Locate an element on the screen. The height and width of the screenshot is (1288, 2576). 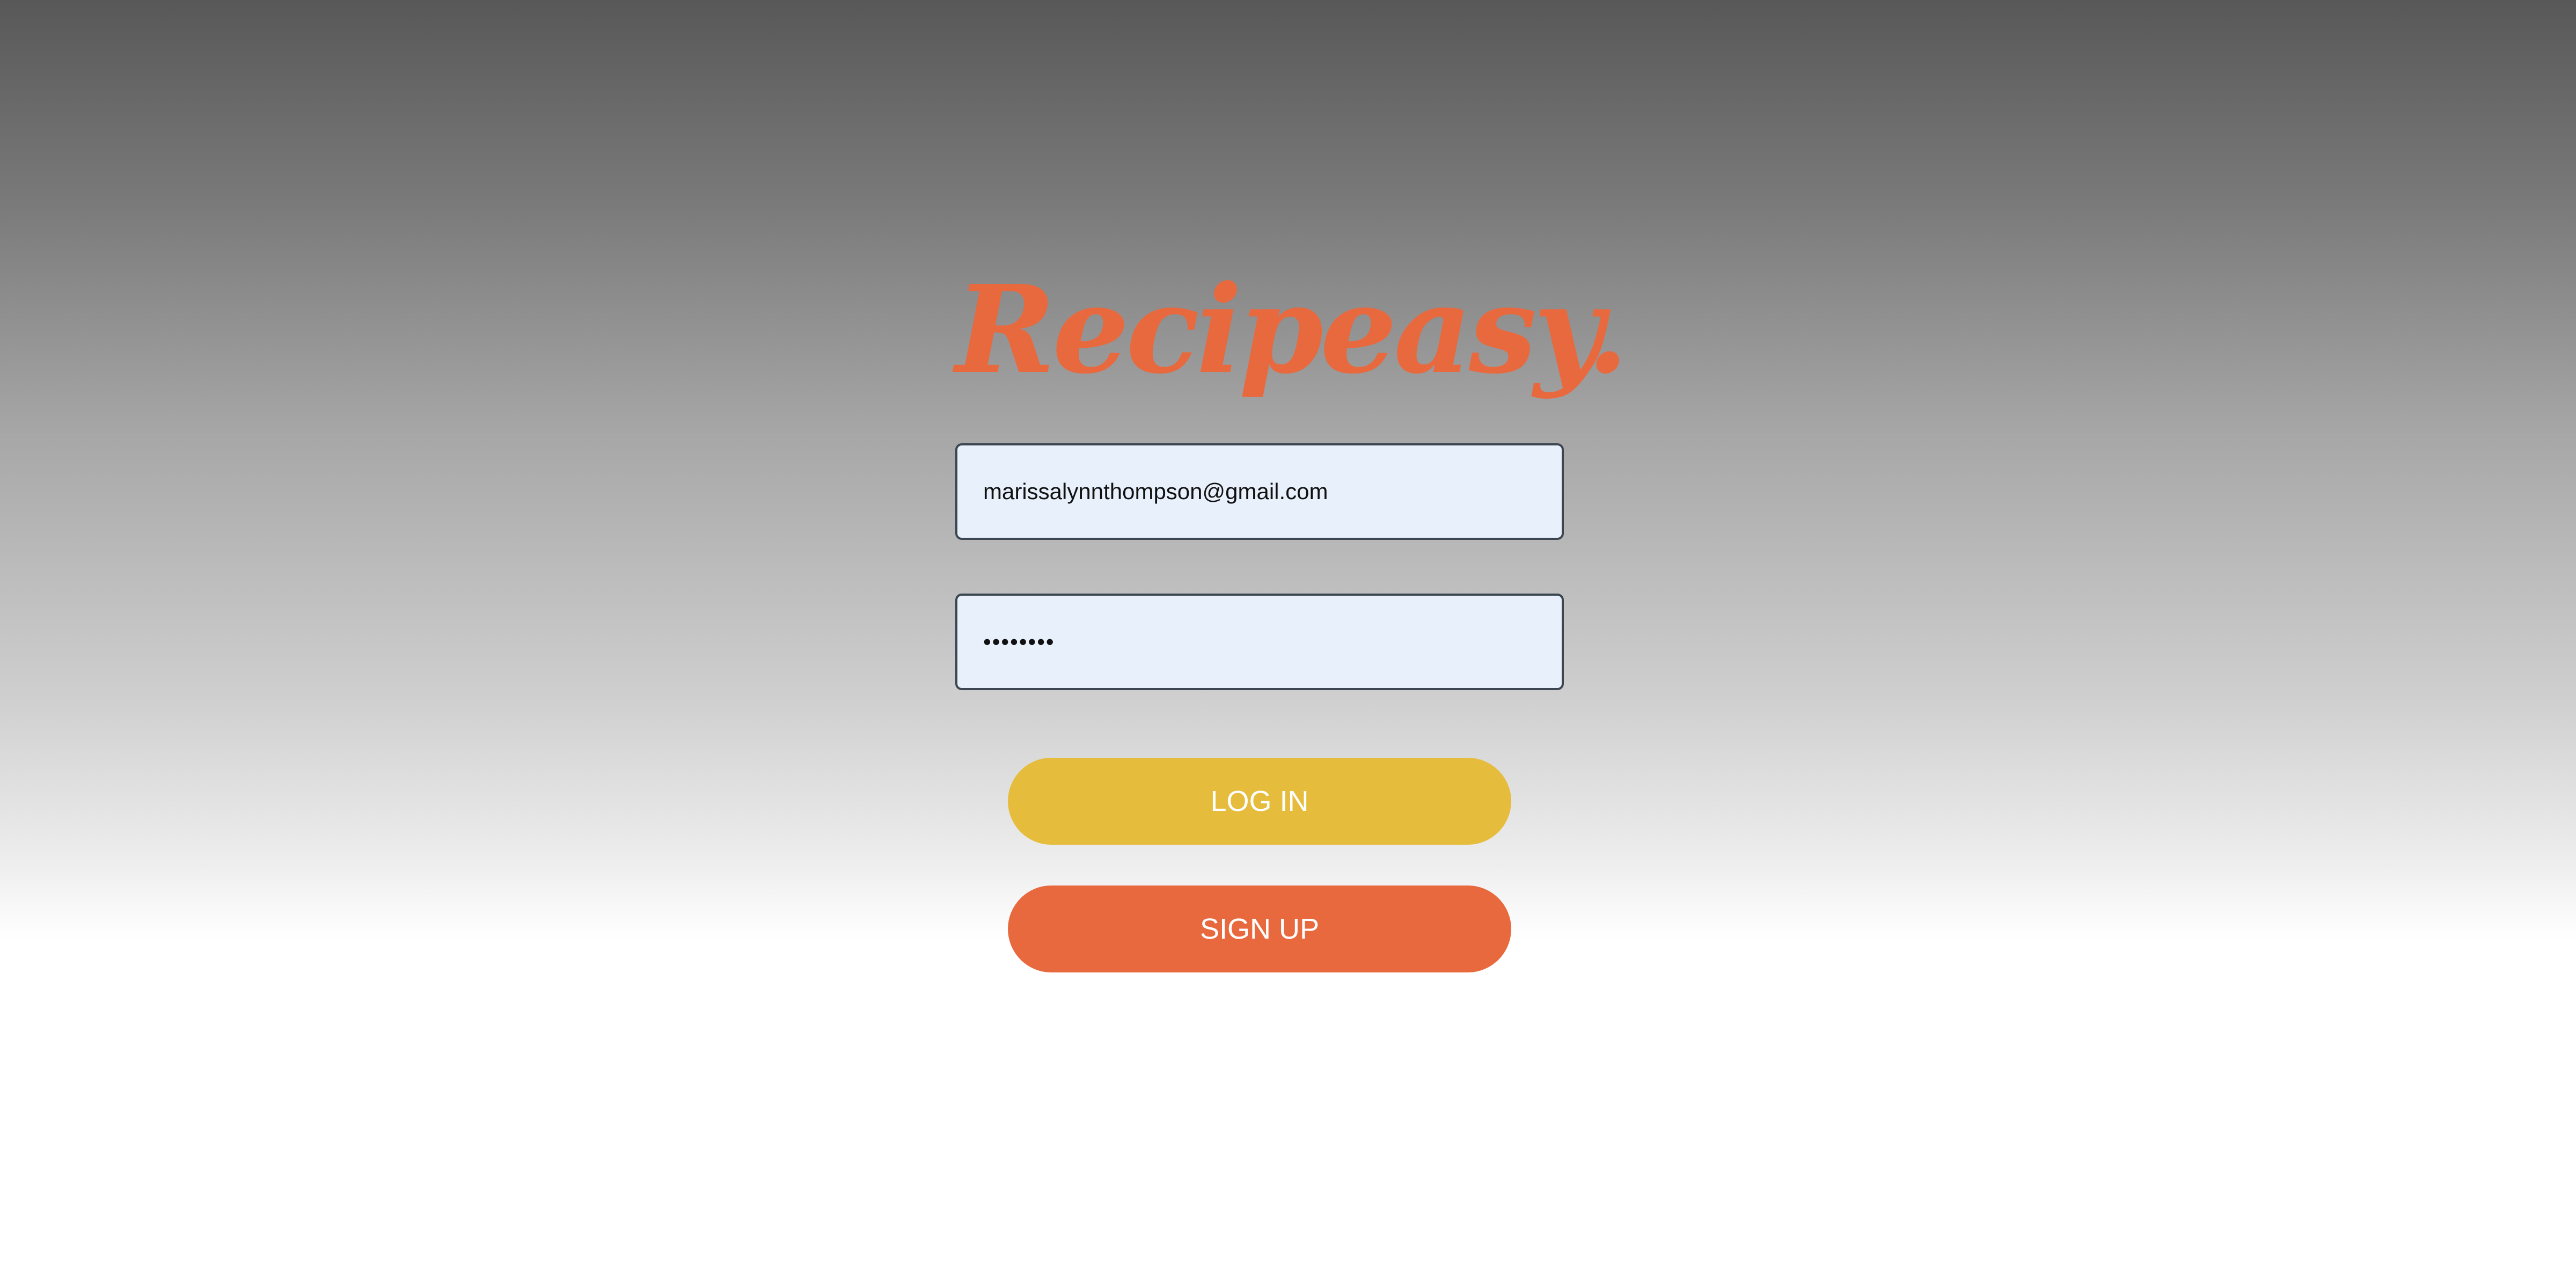
login-panel: Recipeasy. LOG IN SIGN UP is located at coordinates (1292, 615).